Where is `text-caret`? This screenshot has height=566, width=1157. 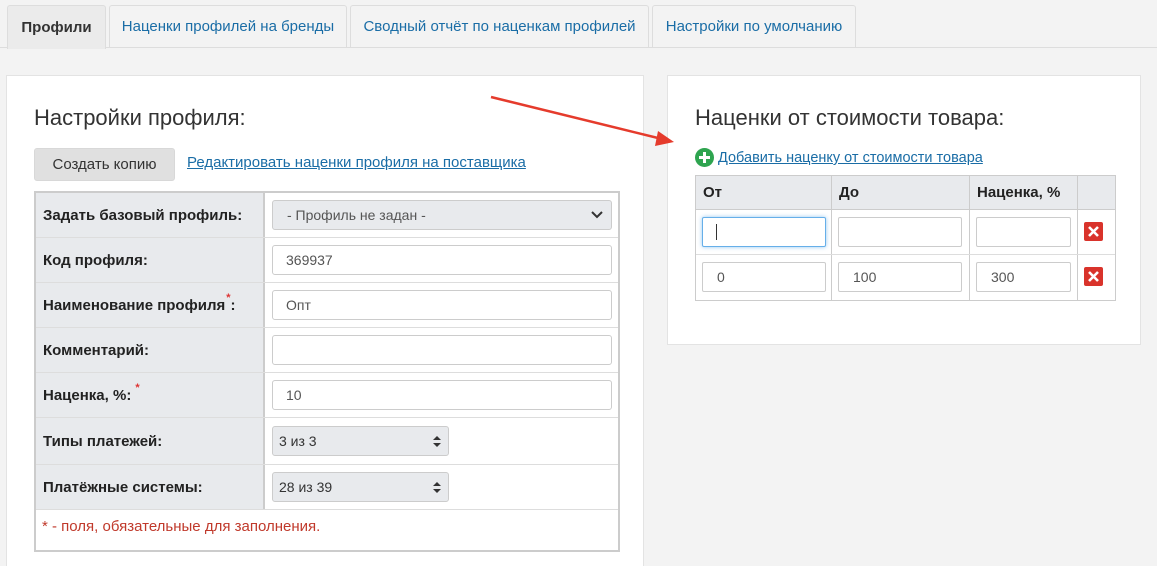
text-caret is located at coordinates (716, 232).